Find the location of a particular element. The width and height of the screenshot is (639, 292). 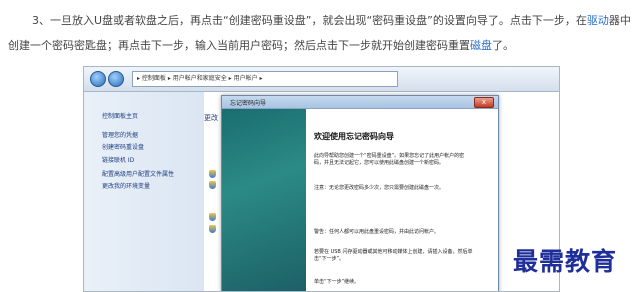

wizard-banner is located at coordinates (264, 200).